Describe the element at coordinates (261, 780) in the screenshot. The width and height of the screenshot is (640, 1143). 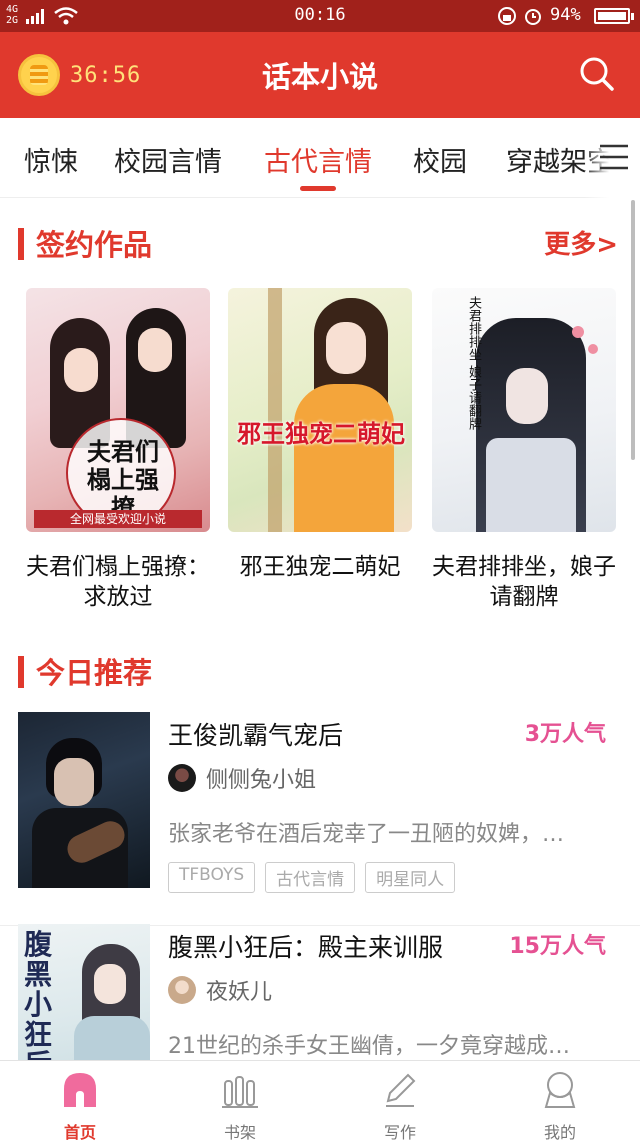
I see `author-name: 侧侧兔小姐` at that location.